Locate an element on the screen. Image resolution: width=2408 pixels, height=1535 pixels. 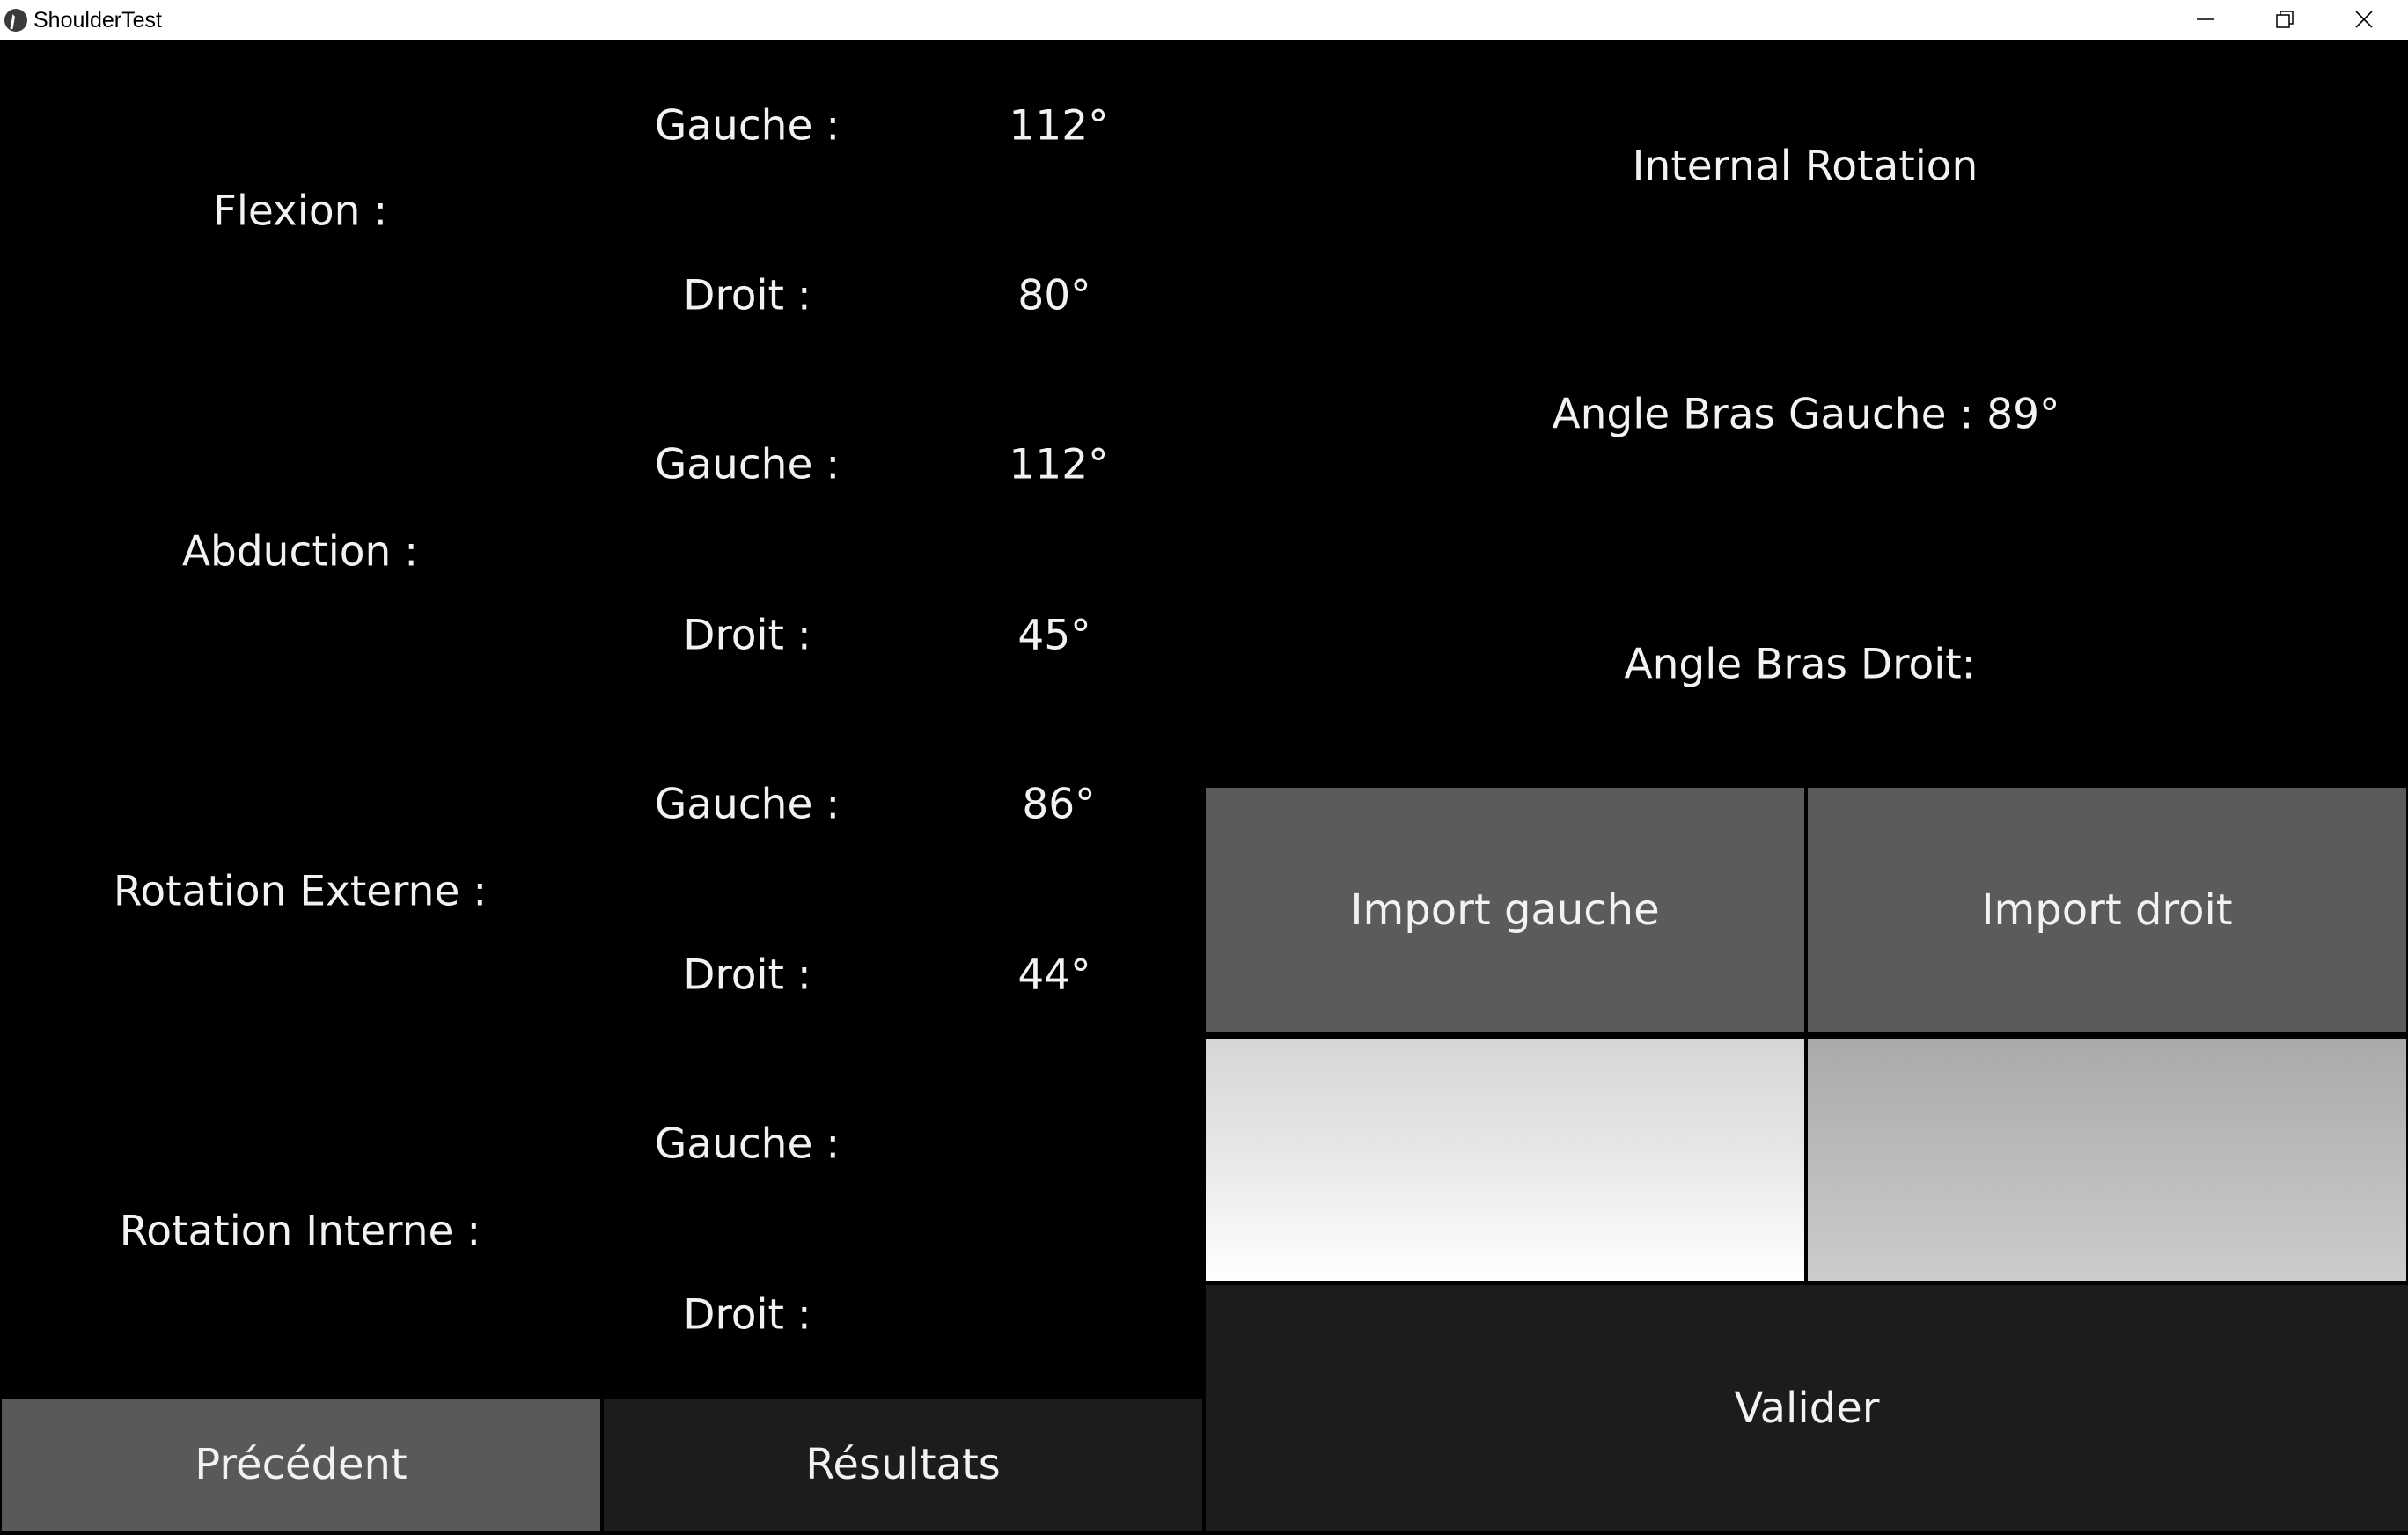
title-bar: ShoulderTest is located at coordinates (1204, 20).